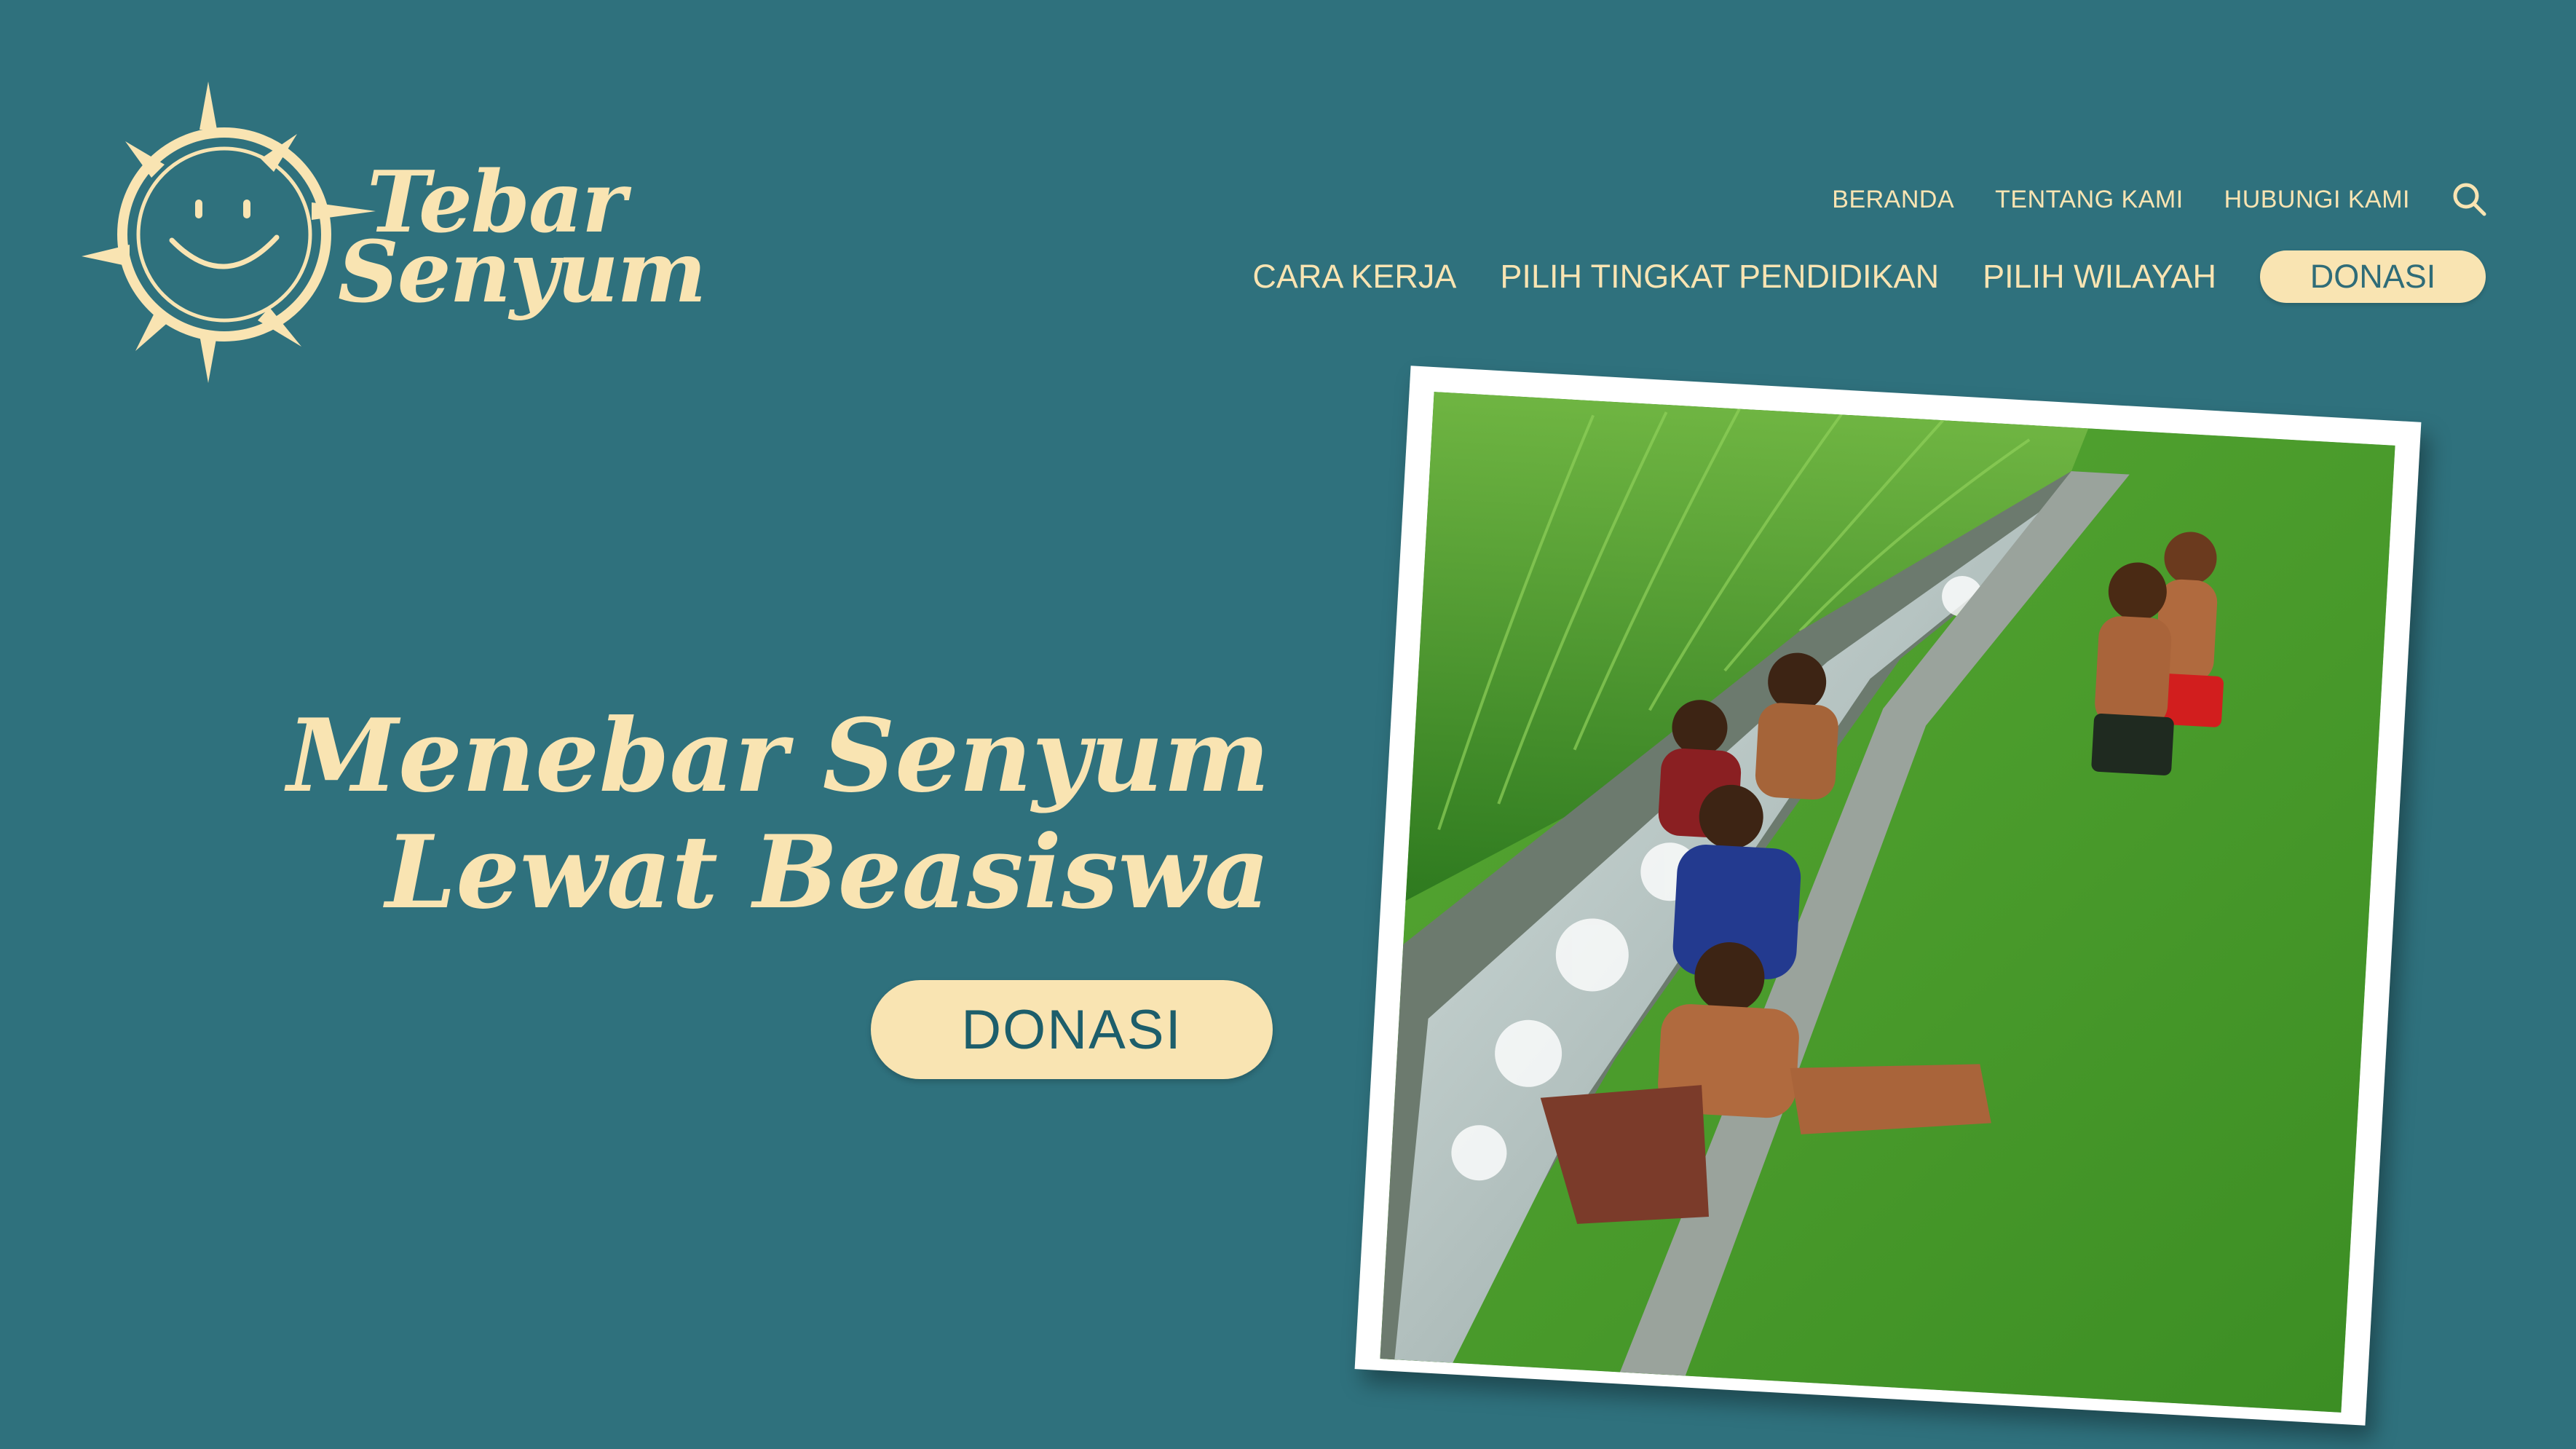 The image size is (2576, 1449). I want to click on hero-donate-button: DONASI, so click(1072, 1029).